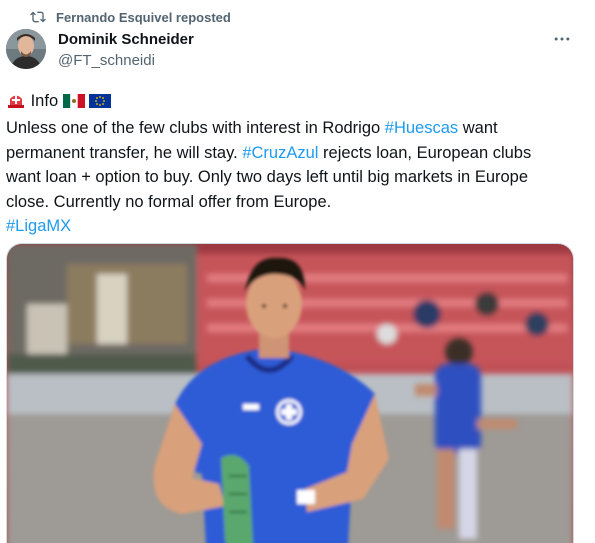 Image resolution: width=595 pixels, height=543 pixels. What do you see at coordinates (16, 103) in the screenshot?
I see `siren-emoji` at bounding box center [16, 103].